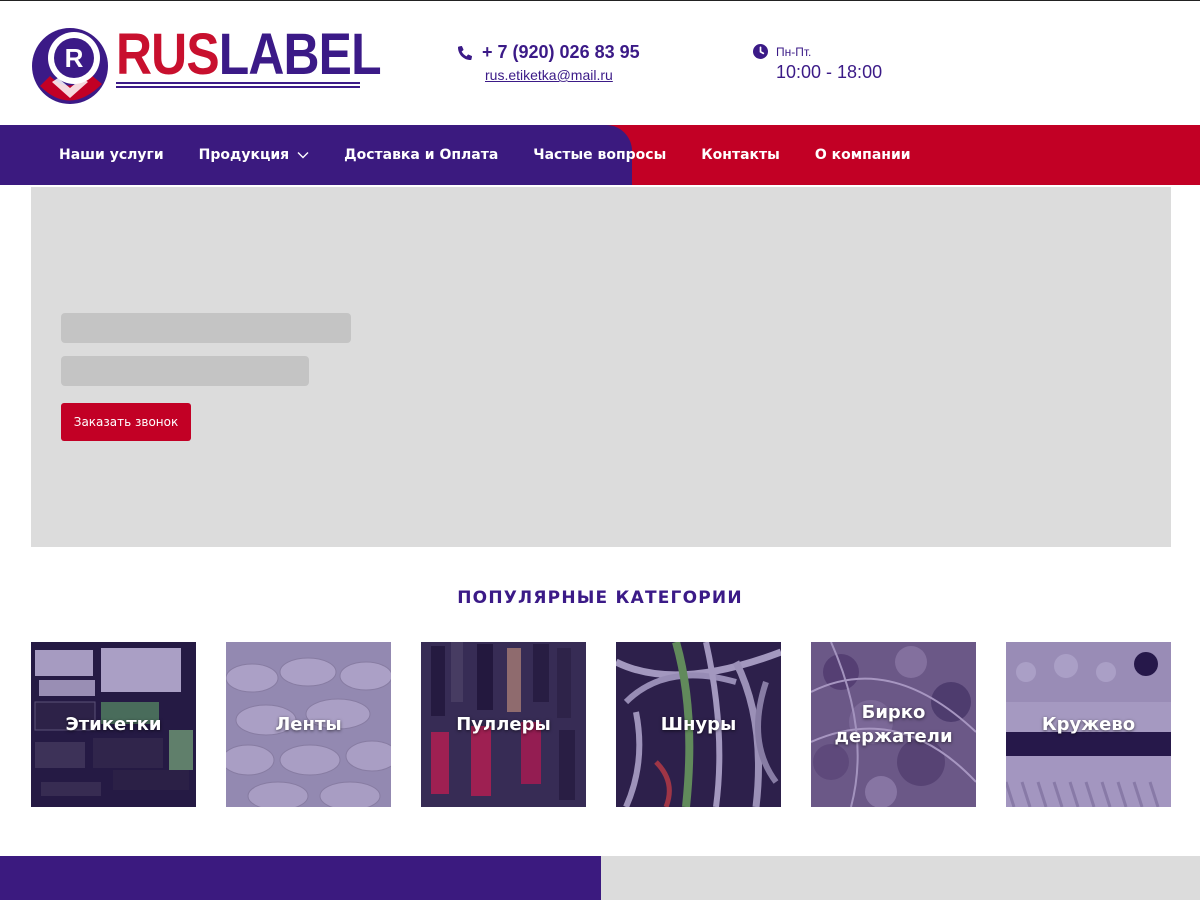  I want to click on nav-item-services: Наши услуги, so click(111, 155).